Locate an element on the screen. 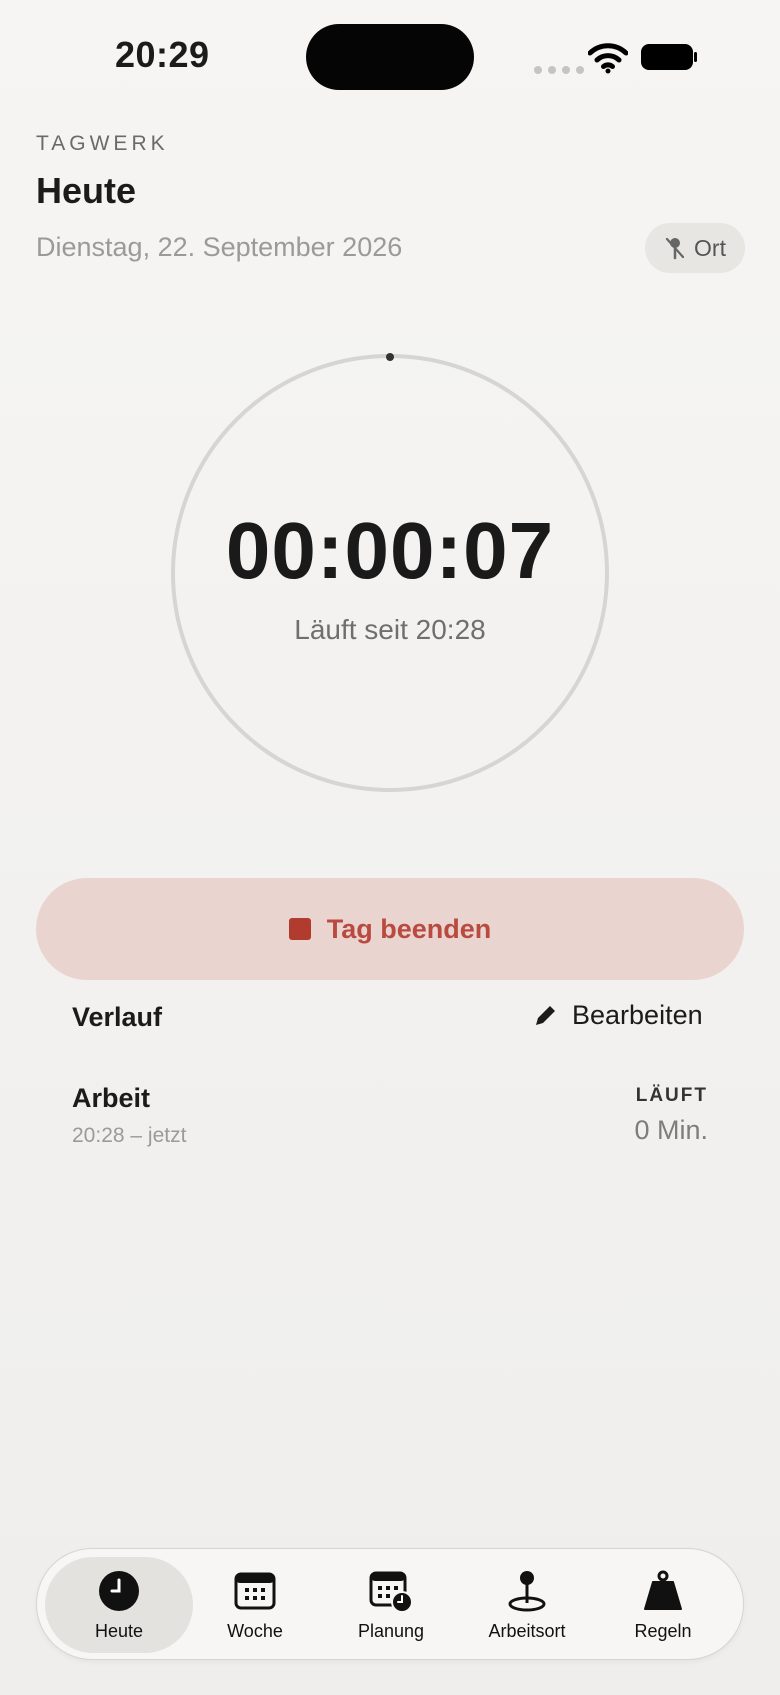 This screenshot has height=1695, width=780. location-button-label: Ort is located at coordinates (710, 247).